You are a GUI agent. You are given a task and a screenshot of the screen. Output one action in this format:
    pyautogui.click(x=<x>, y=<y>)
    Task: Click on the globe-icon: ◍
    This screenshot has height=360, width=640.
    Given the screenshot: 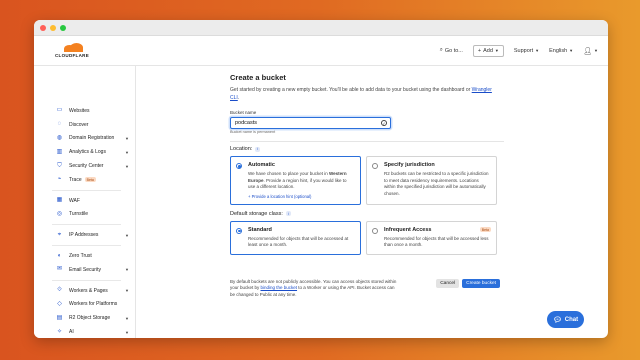 What is the action you would take?
    pyautogui.click(x=59, y=137)
    